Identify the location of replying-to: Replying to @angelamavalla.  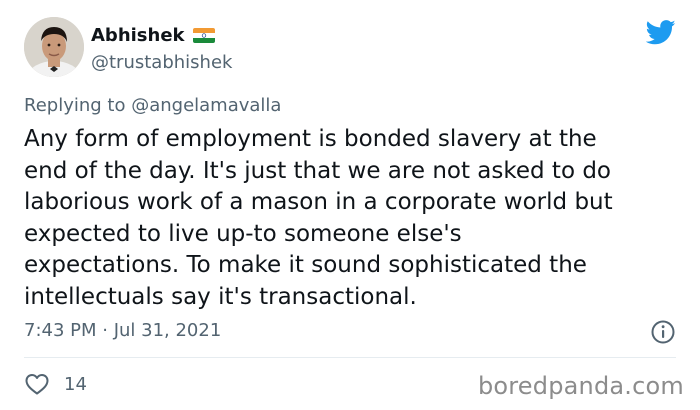
(152, 105).